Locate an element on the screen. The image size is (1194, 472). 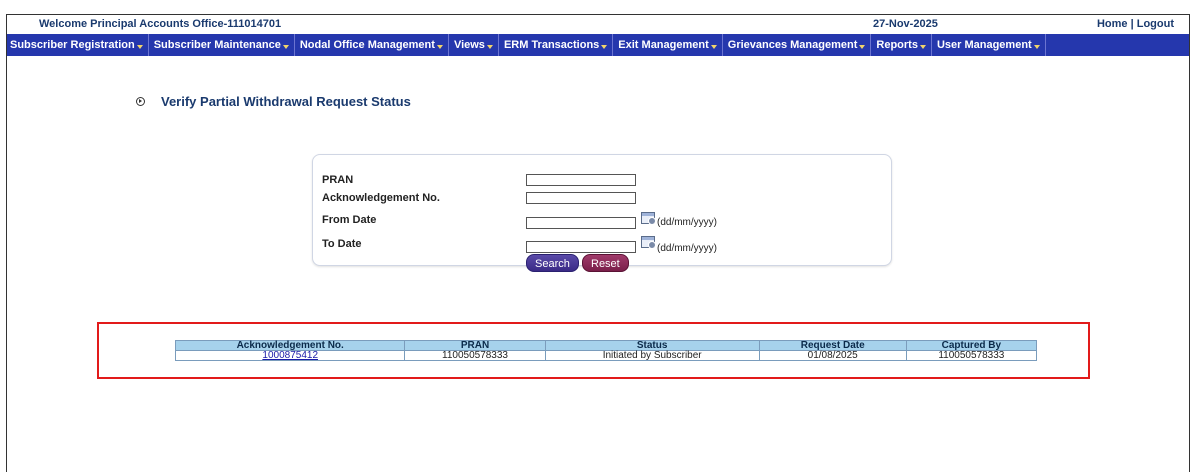
search-button: Search is located at coordinates (552, 263).